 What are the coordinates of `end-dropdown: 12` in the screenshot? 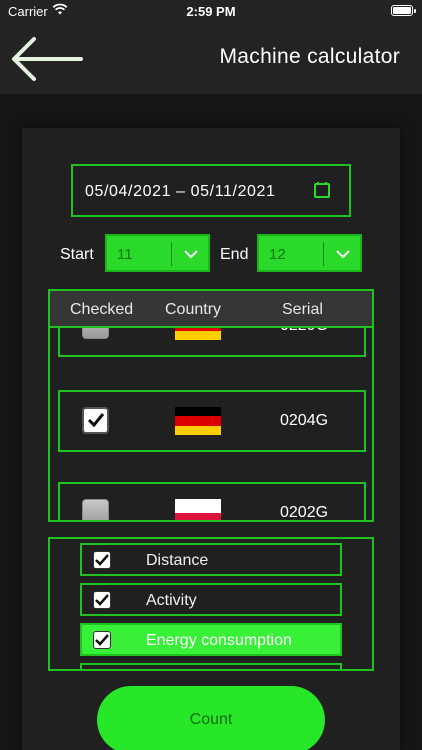 It's located at (309, 253).